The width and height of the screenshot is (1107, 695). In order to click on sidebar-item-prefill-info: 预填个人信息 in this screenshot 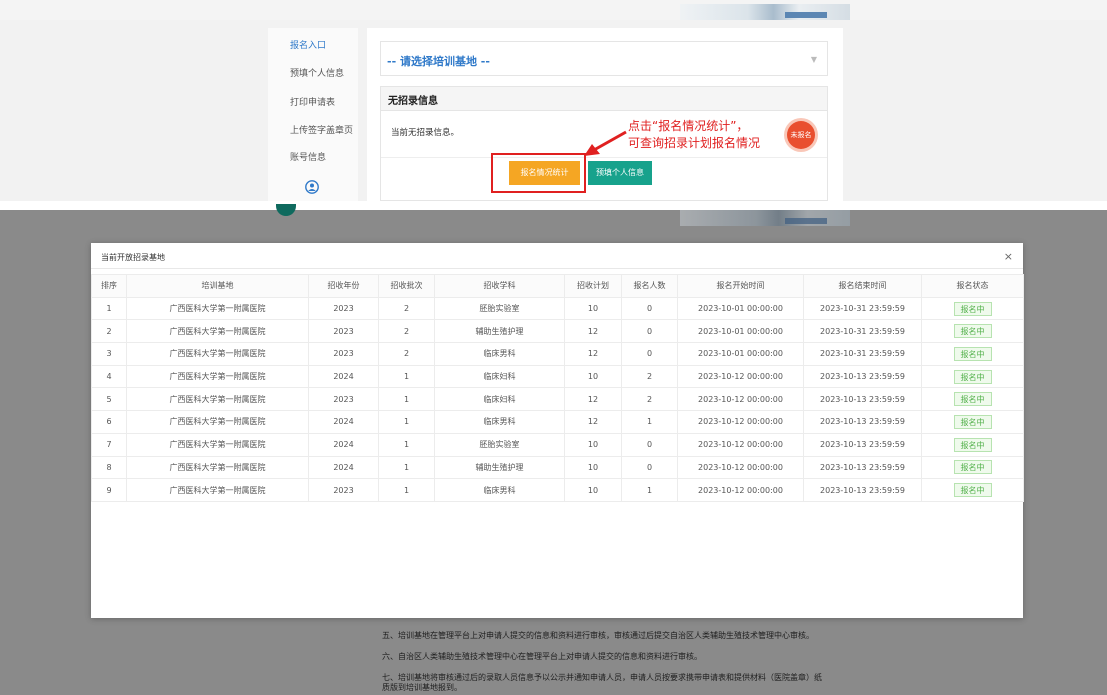, I will do `click(317, 72)`.